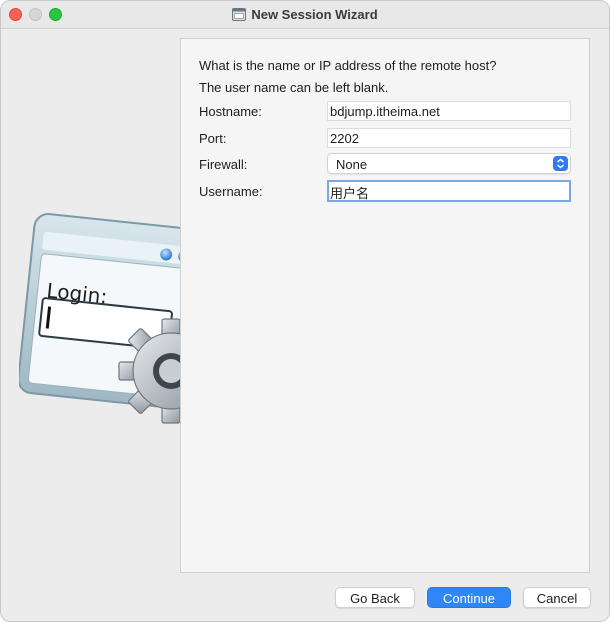 The height and width of the screenshot is (622, 610). I want to click on firewall-label: Firewall:, so click(223, 164).